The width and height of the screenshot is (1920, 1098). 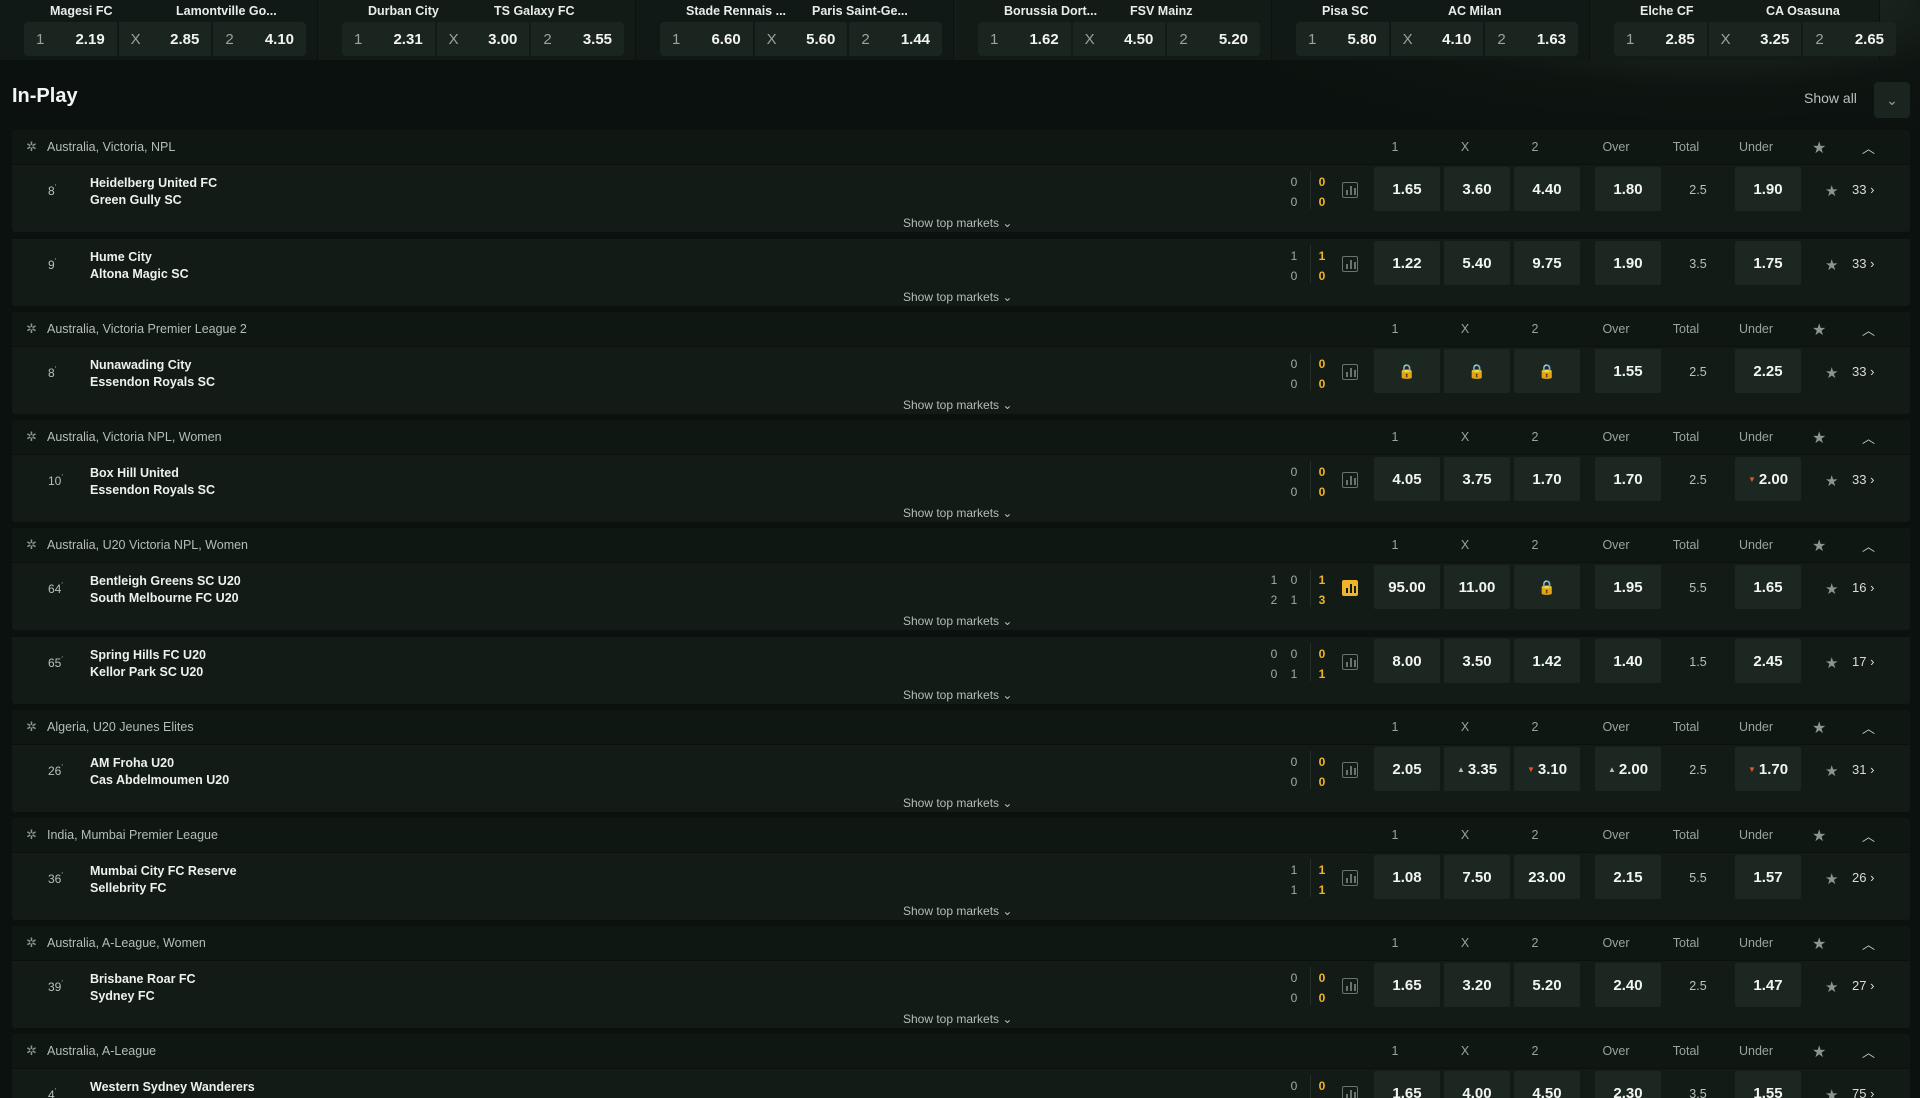 What do you see at coordinates (1628, 661) in the screenshot?
I see `odd-button: 1.40` at bounding box center [1628, 661].